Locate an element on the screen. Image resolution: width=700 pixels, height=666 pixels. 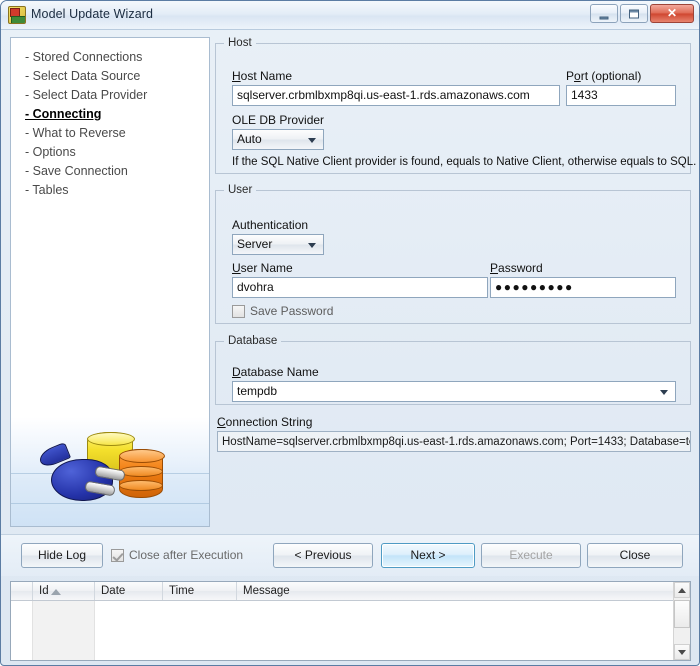
close-after-execution-label: Close after Execution is located at coordinates (186, 555).